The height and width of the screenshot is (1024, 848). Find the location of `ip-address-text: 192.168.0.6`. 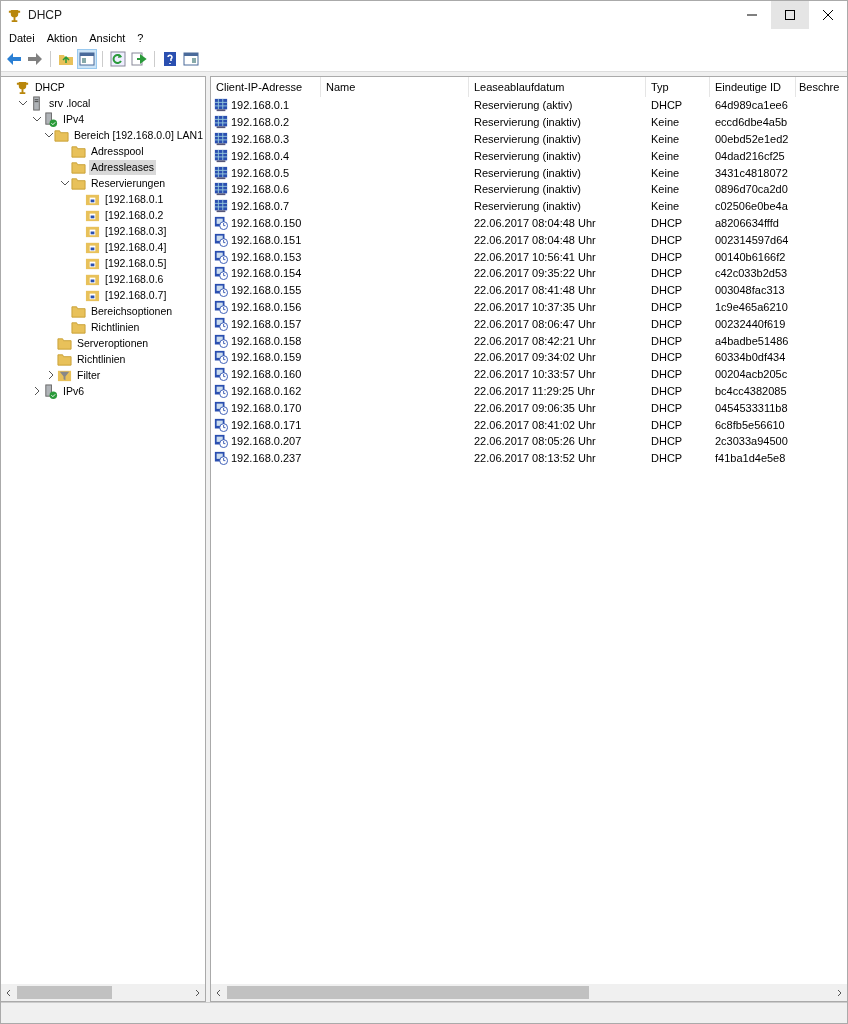

ip-address-text: 192.168.0.6 is located at coordinates (260, 189).